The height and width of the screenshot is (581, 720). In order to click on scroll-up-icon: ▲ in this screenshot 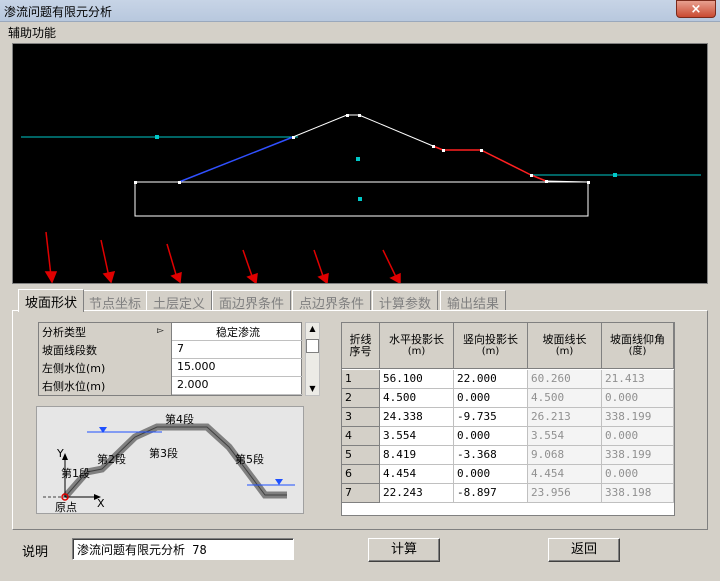, I will do `click(312, 329)`.